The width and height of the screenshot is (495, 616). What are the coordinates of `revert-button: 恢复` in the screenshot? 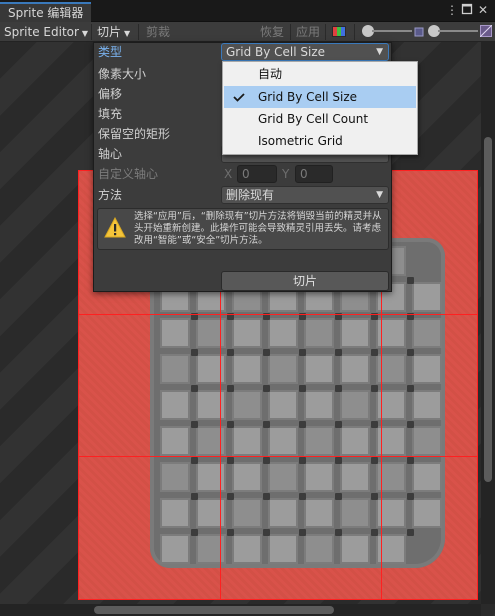 It's located at (272, 32).